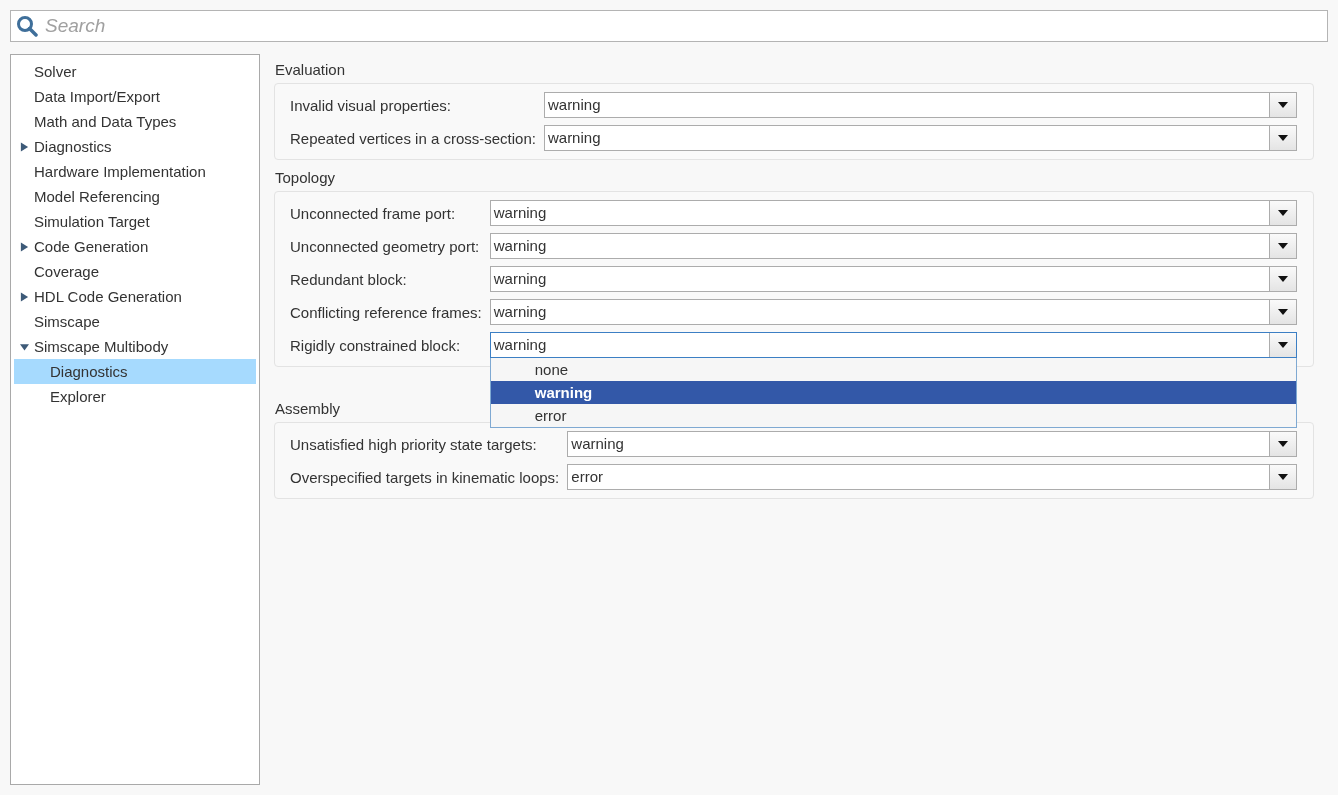 The width and height of the screenshot is (1338, 795). What do you see at coordinates (893, 392) in the screenshot?
I see `dropdown-option: warning` at bounding box center [893, 392].